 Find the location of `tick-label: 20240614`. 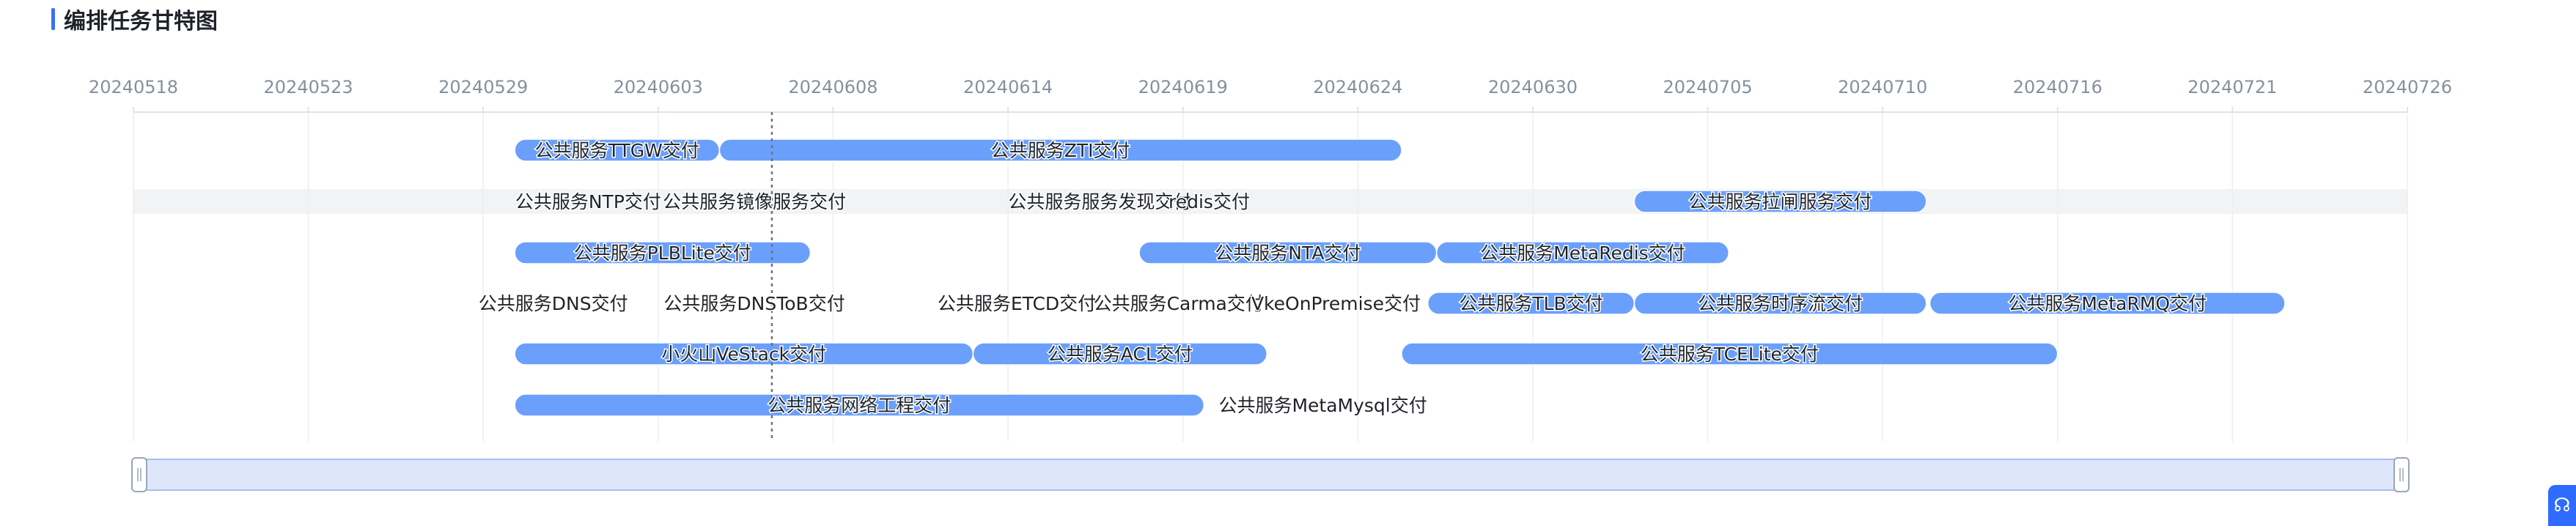

tick-label: 20240614 is located at coordinates (1008, 87).